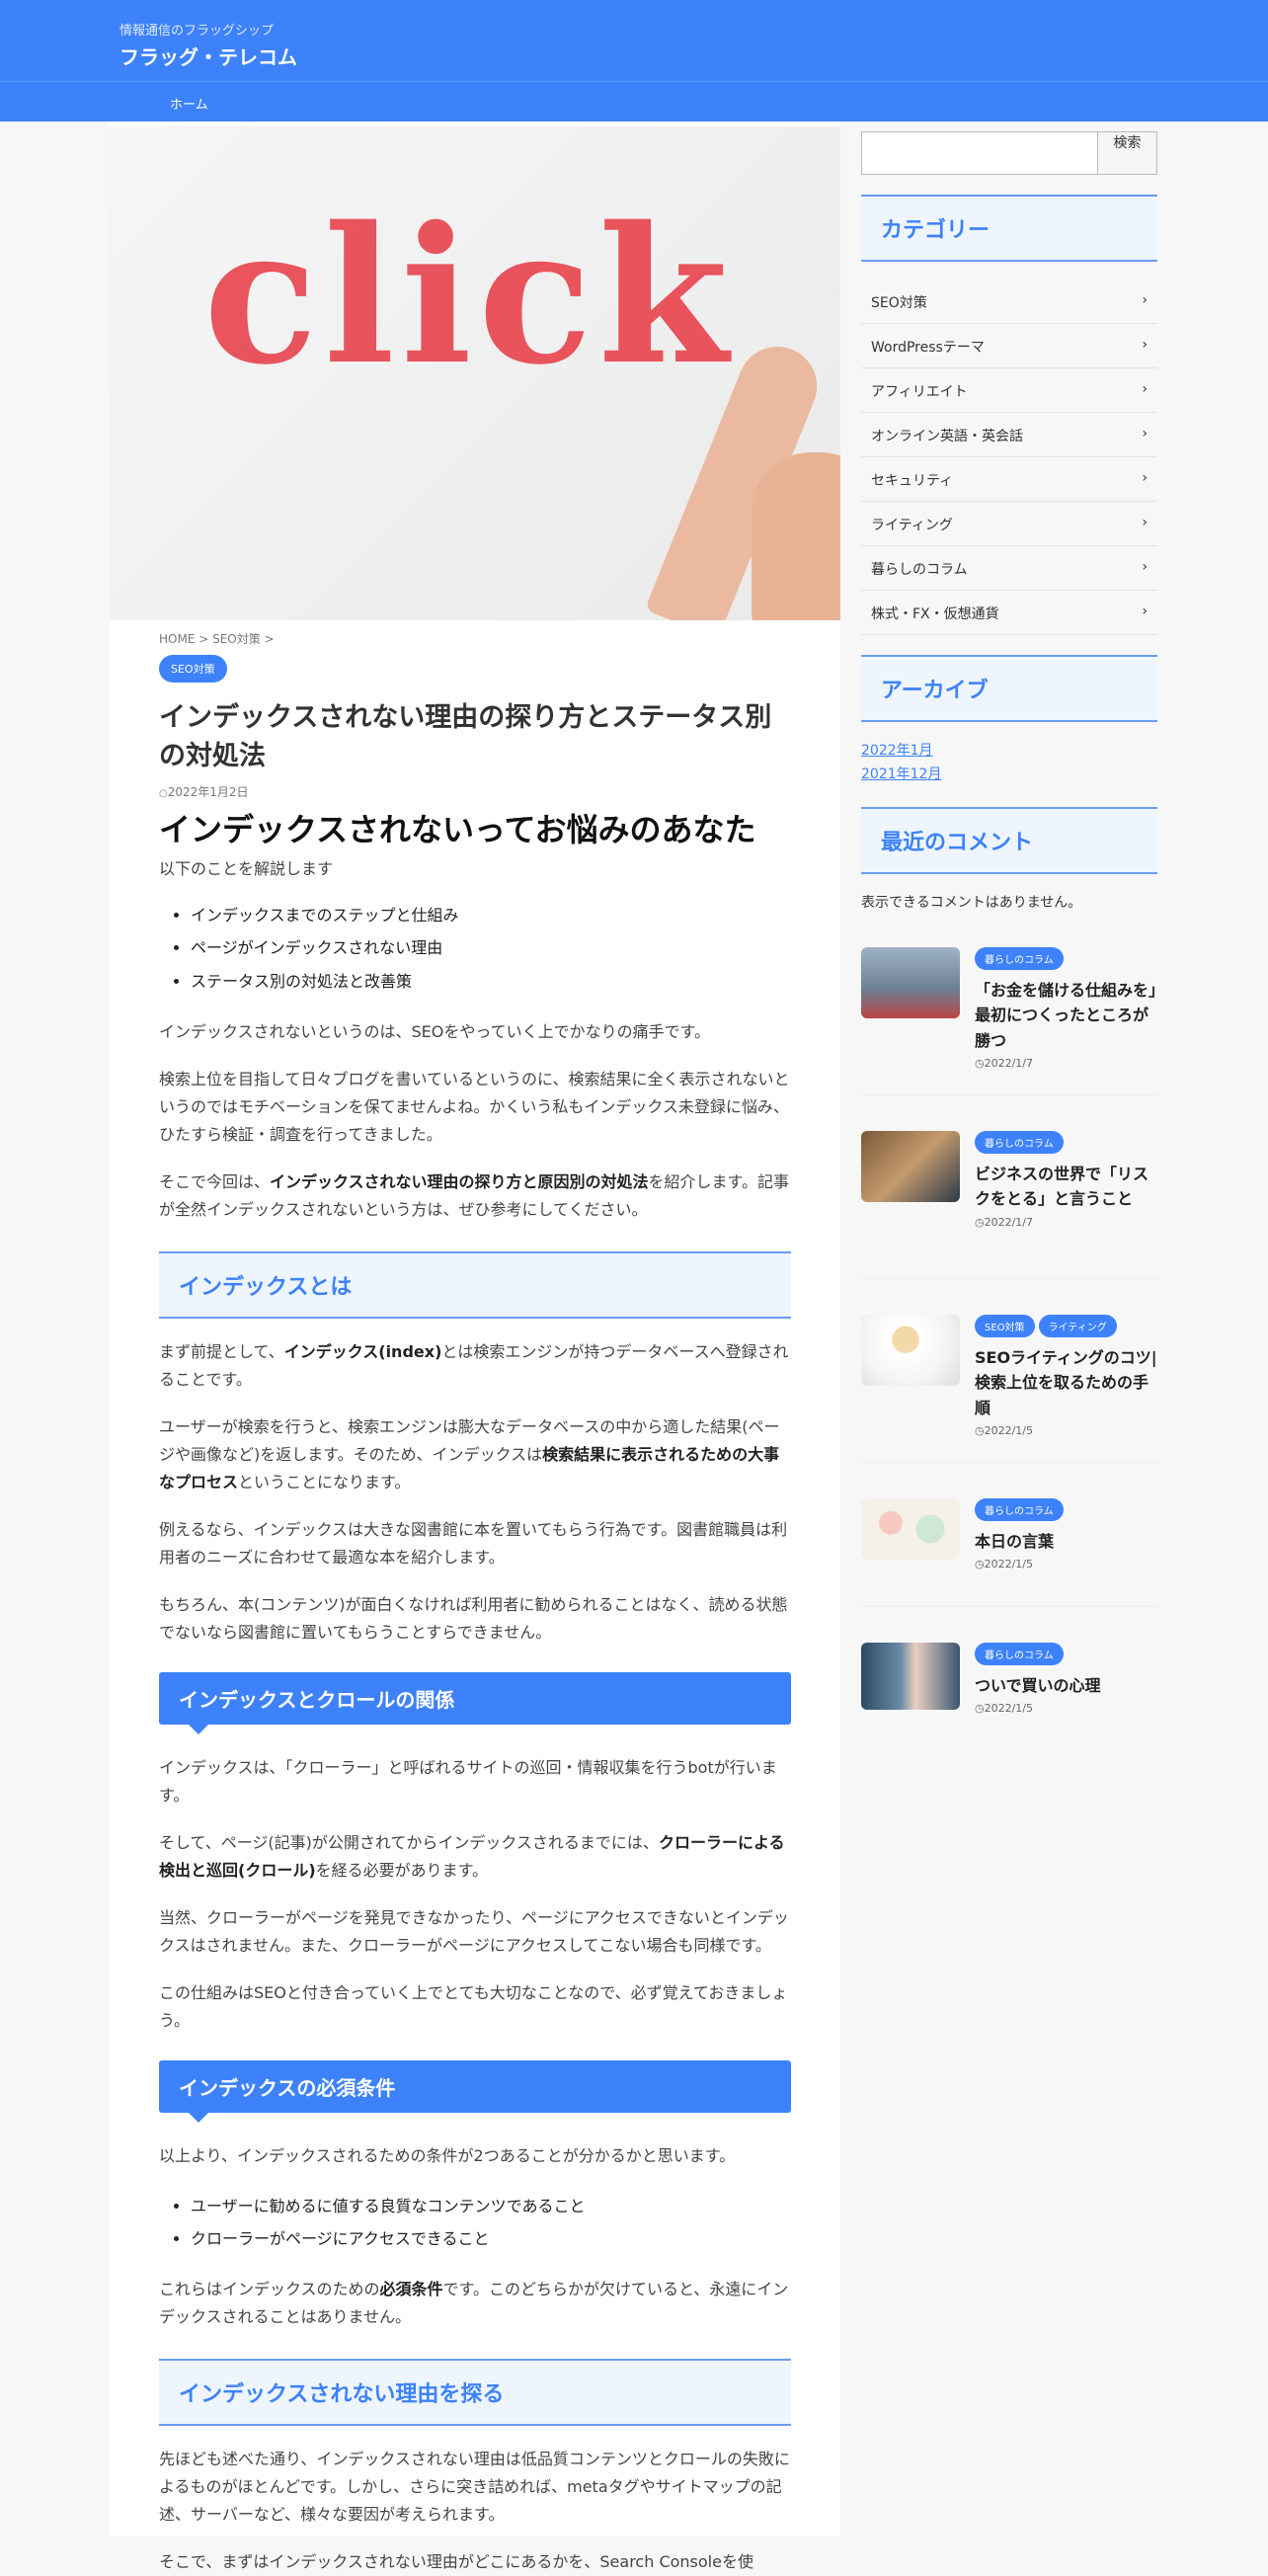 This screenshot has width=1268, height=2576. What do you see at coordinates (189, 103) in the screenshot?
I see `nav-item-home: ホーム` at bounding box center [189, 103].